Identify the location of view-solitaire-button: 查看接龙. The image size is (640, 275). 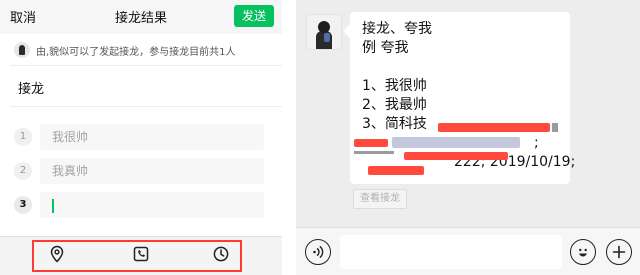
(380, 199).